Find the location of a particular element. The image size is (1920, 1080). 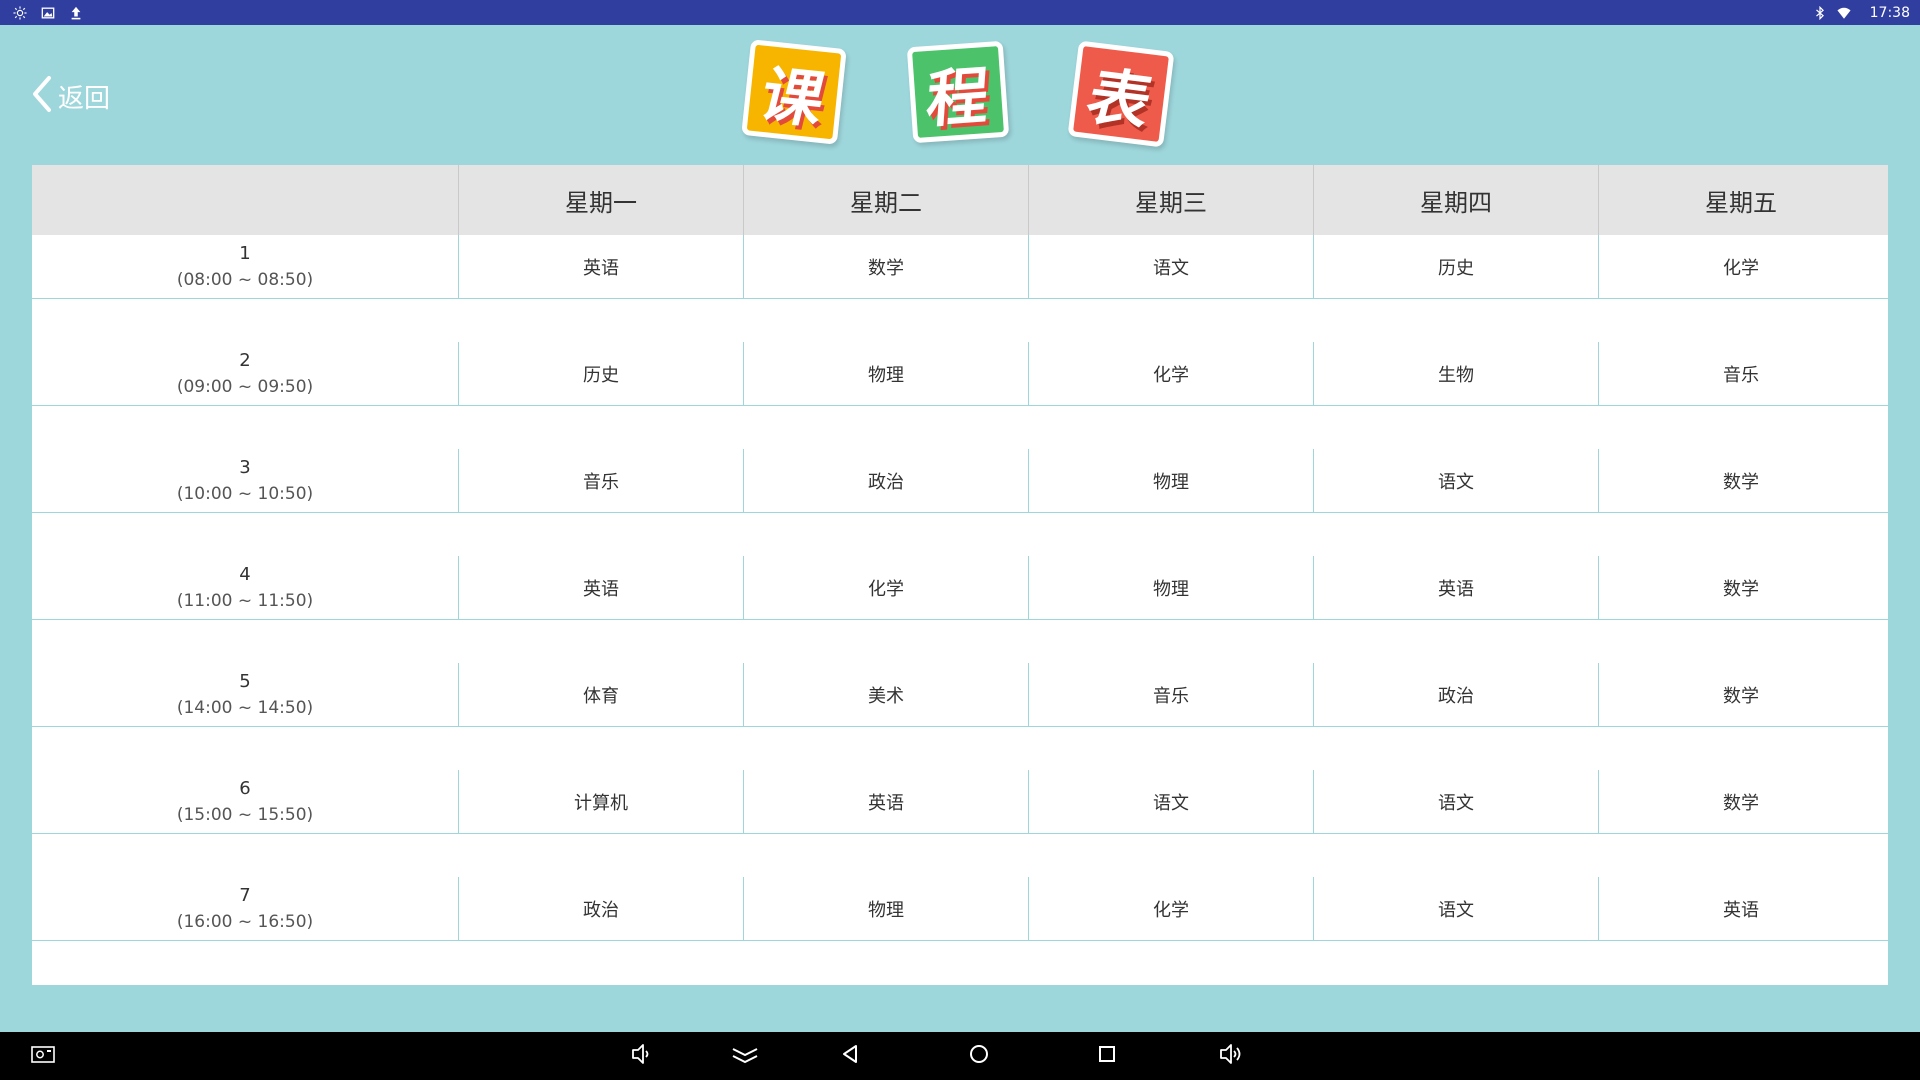

period-number: 3 is located at coordinates (245, 467).